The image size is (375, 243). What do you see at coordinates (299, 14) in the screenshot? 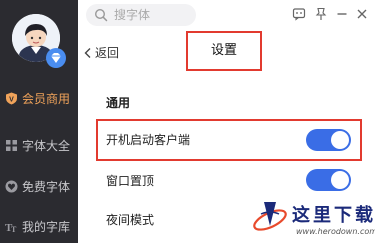
I see `message-icon` at bounding box center [299, 14].